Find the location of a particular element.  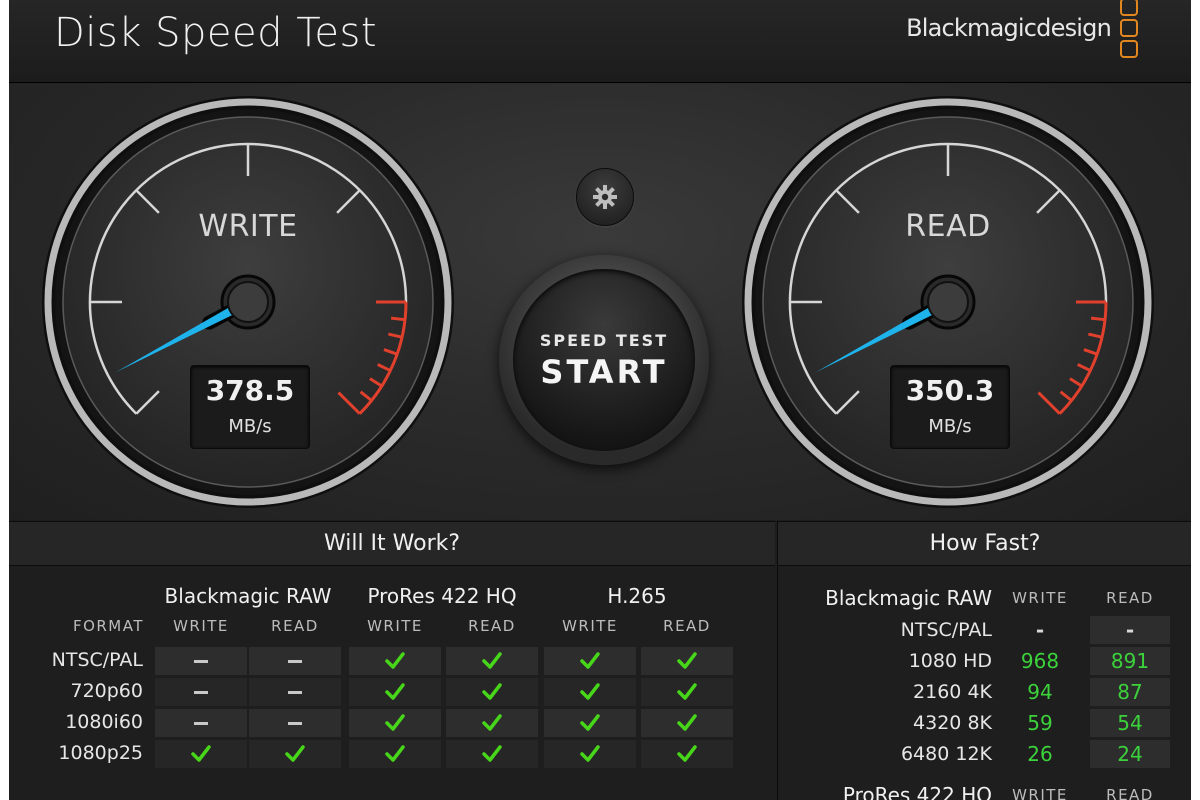

how-fast-write-value: 26 is located at coordinates (1040, 754).